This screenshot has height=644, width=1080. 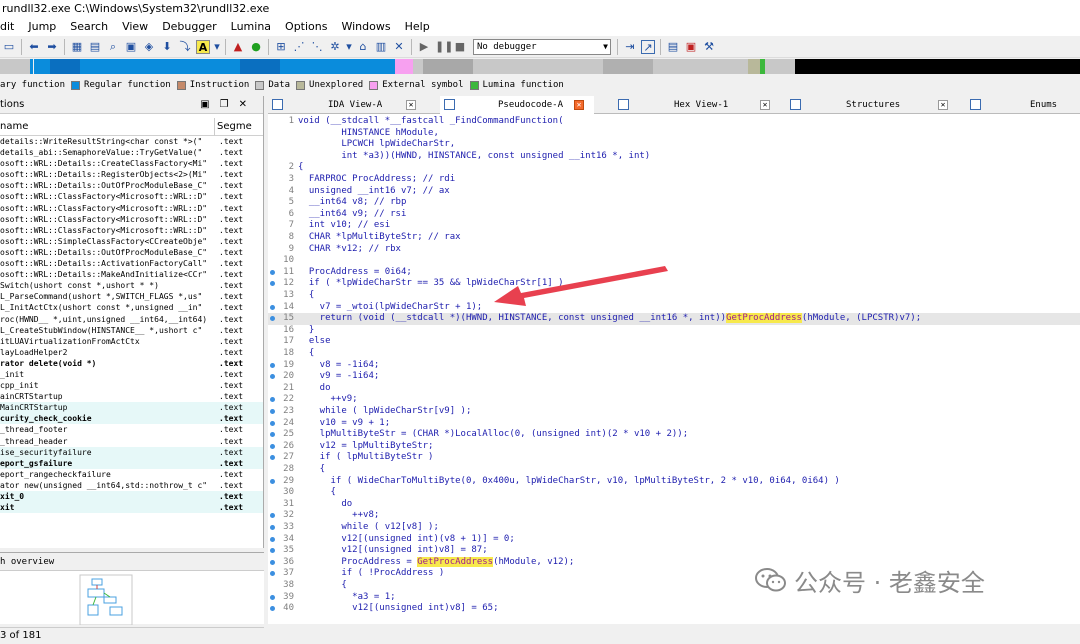 I want to click on function-row: _init .text, so click(x=131, y=374).